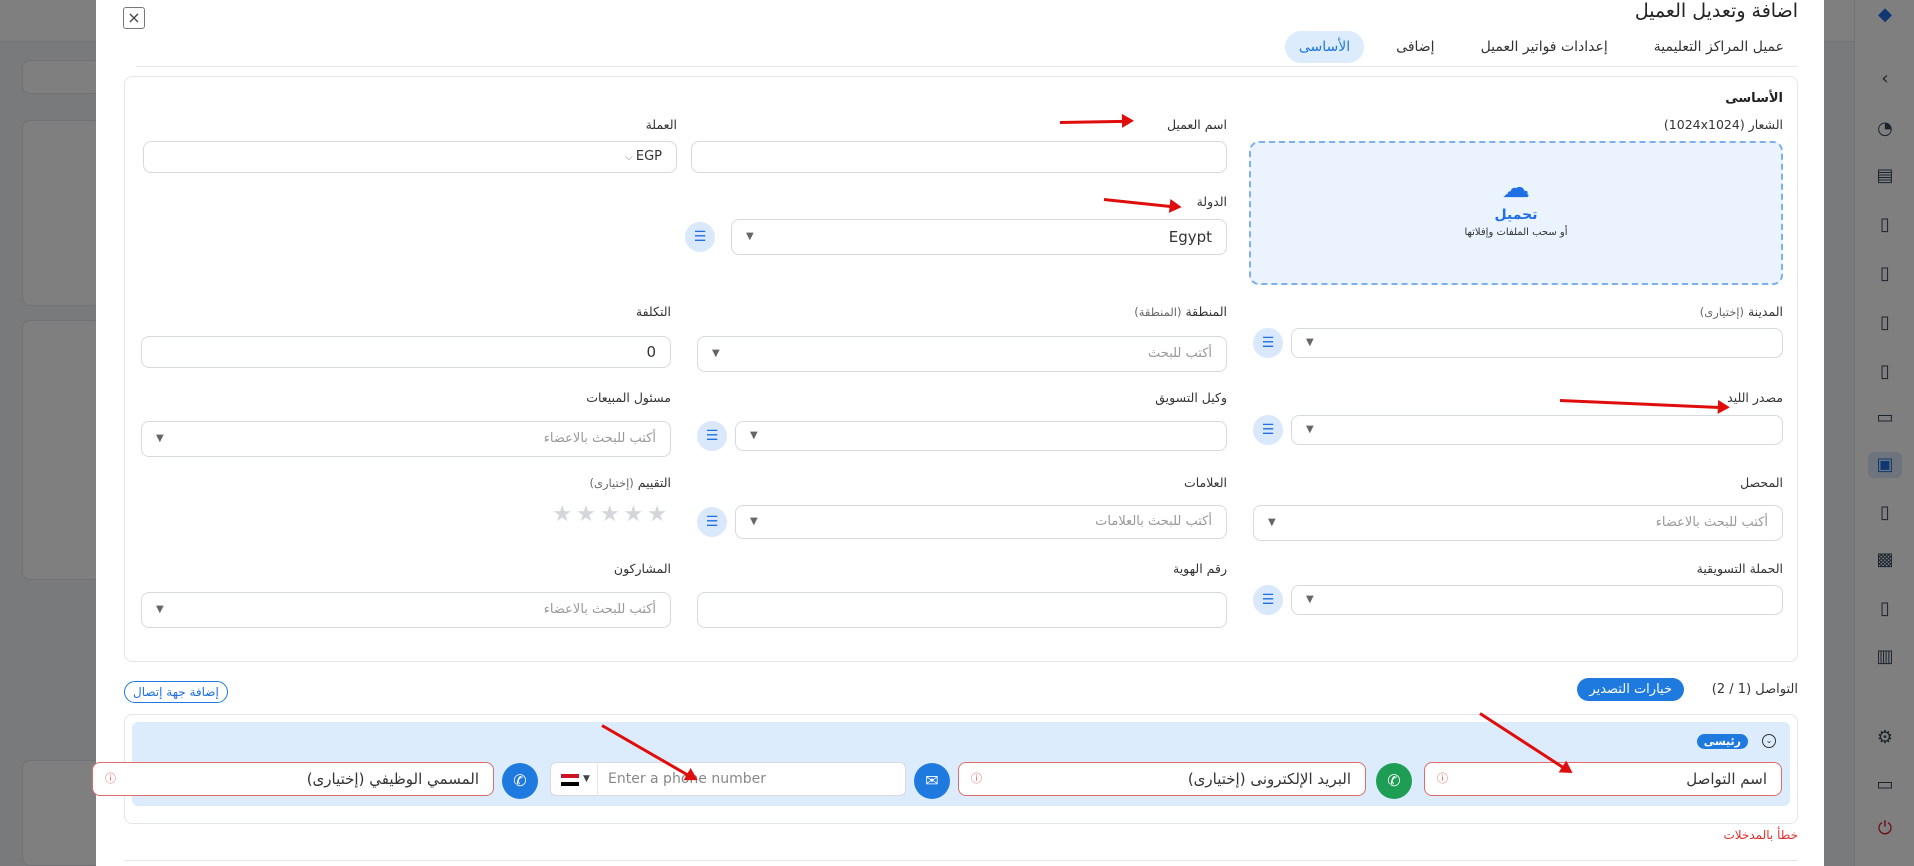  Describe the element at coordinates (648, 156) in the screenshot. I see `currency-value: EGP` at that location.